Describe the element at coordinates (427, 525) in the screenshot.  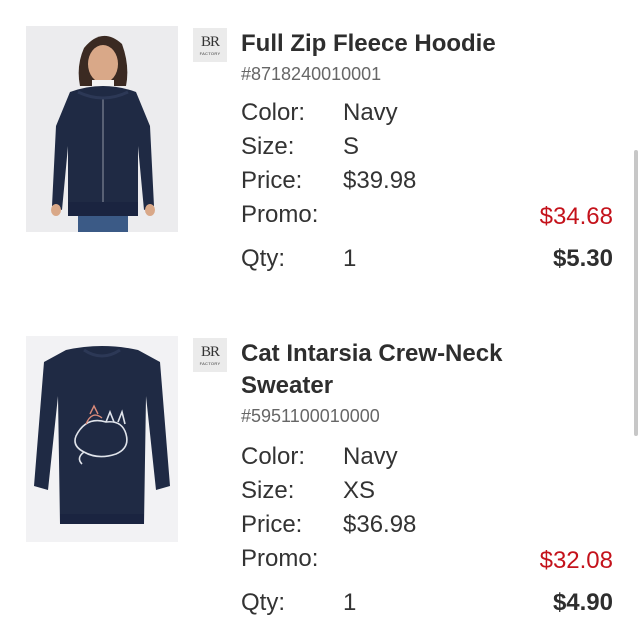
I see `price-row: Price: $36.98` at that location.